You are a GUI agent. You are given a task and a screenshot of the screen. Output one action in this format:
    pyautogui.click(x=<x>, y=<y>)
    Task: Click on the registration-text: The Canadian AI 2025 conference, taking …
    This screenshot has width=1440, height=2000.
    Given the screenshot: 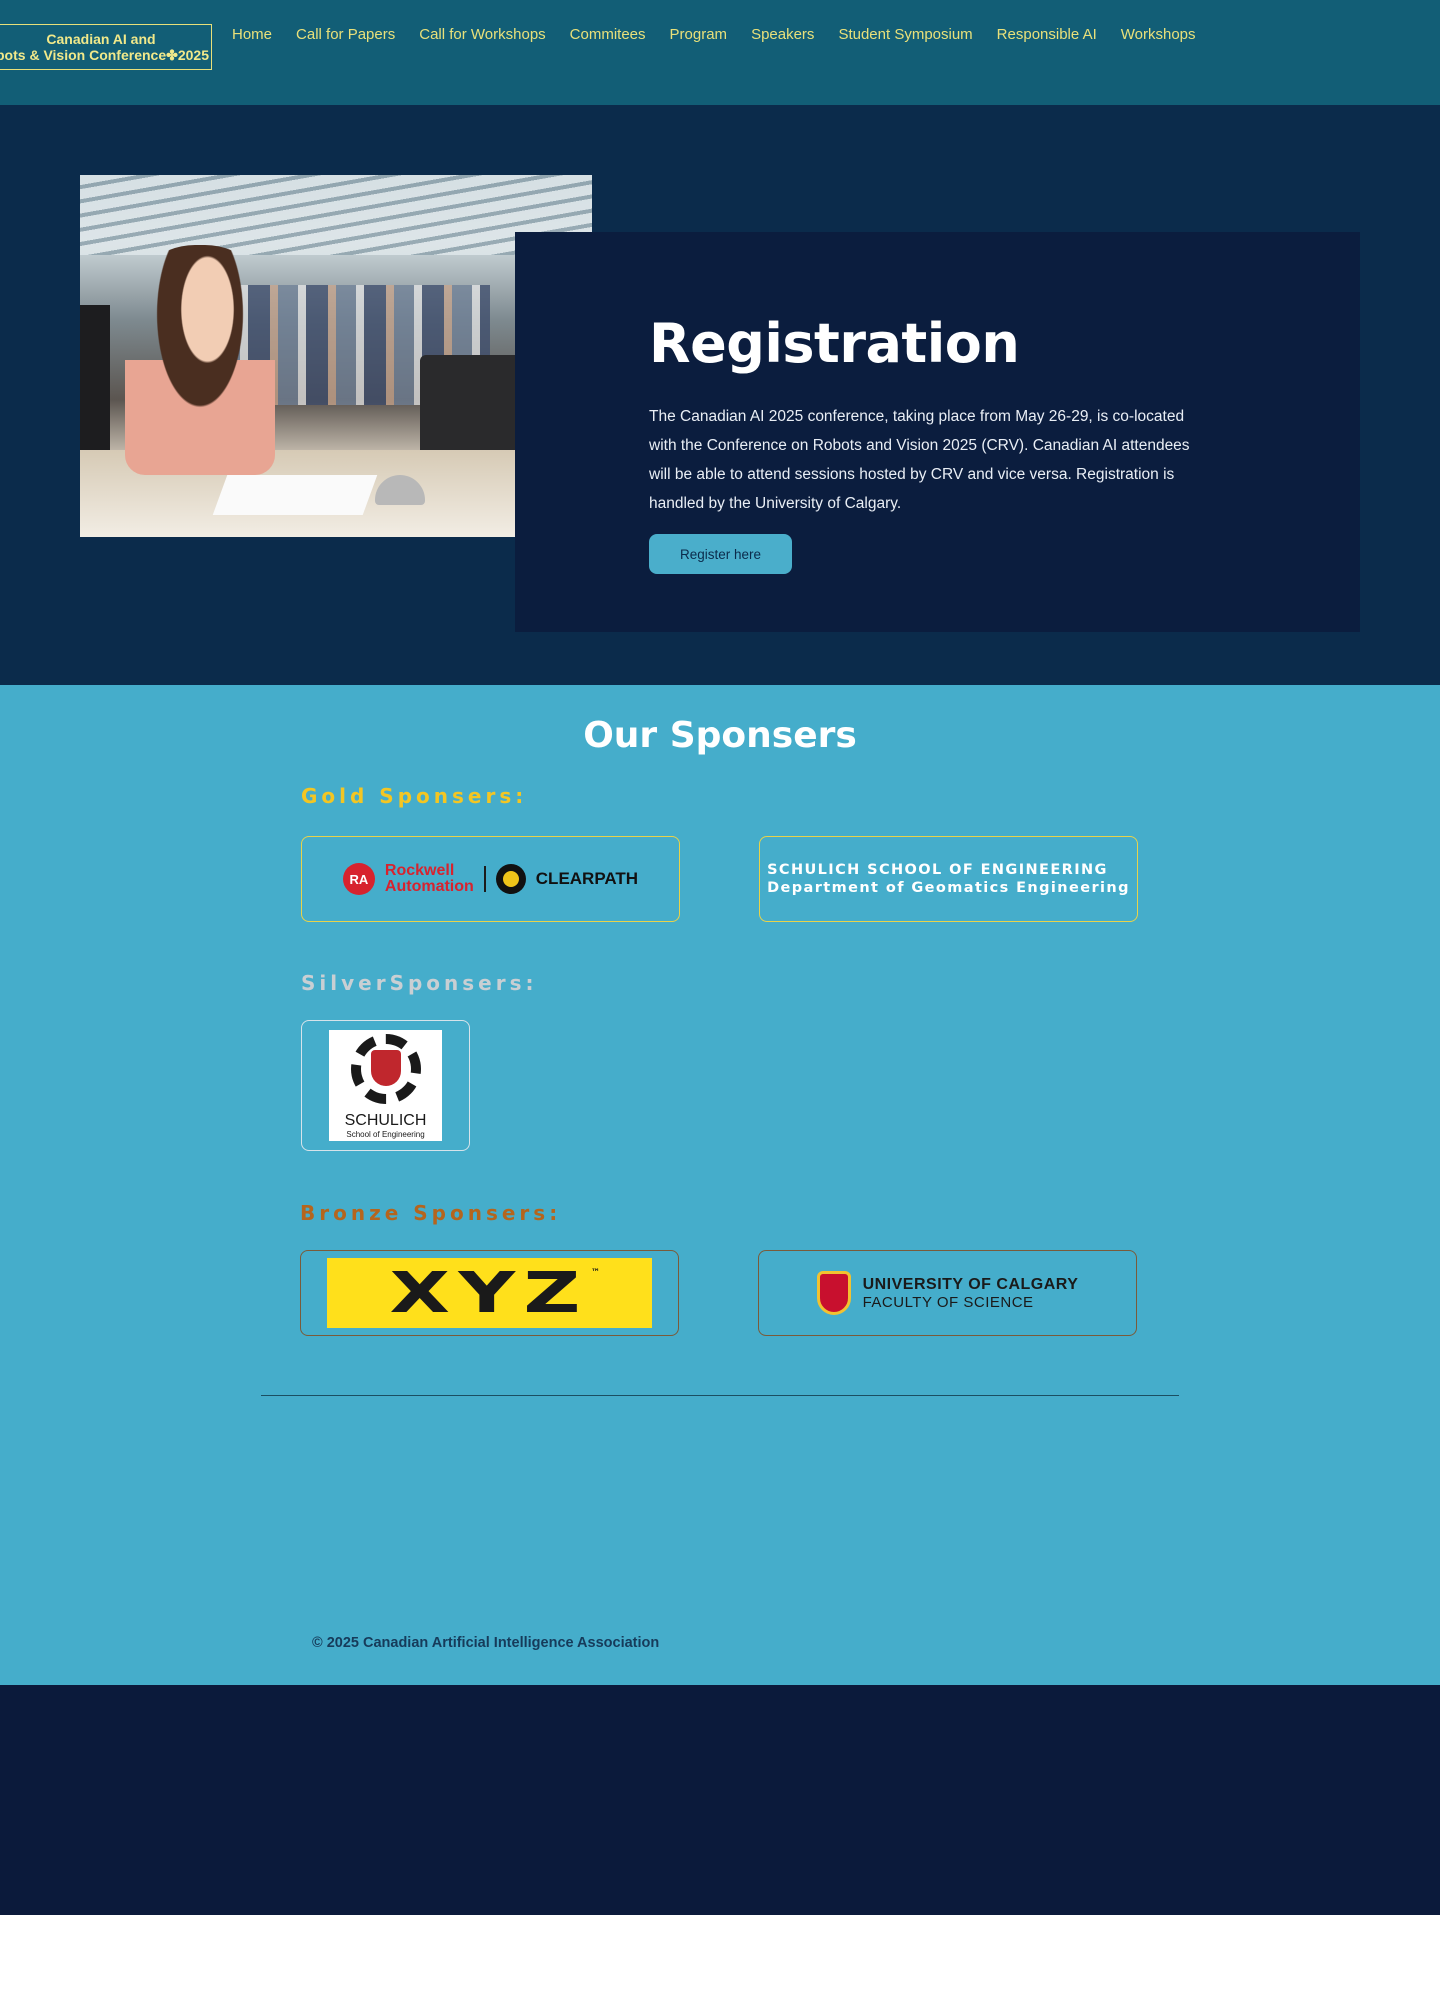 What is the action you would take?
    pyautogui.click(x=919, y=460)
    